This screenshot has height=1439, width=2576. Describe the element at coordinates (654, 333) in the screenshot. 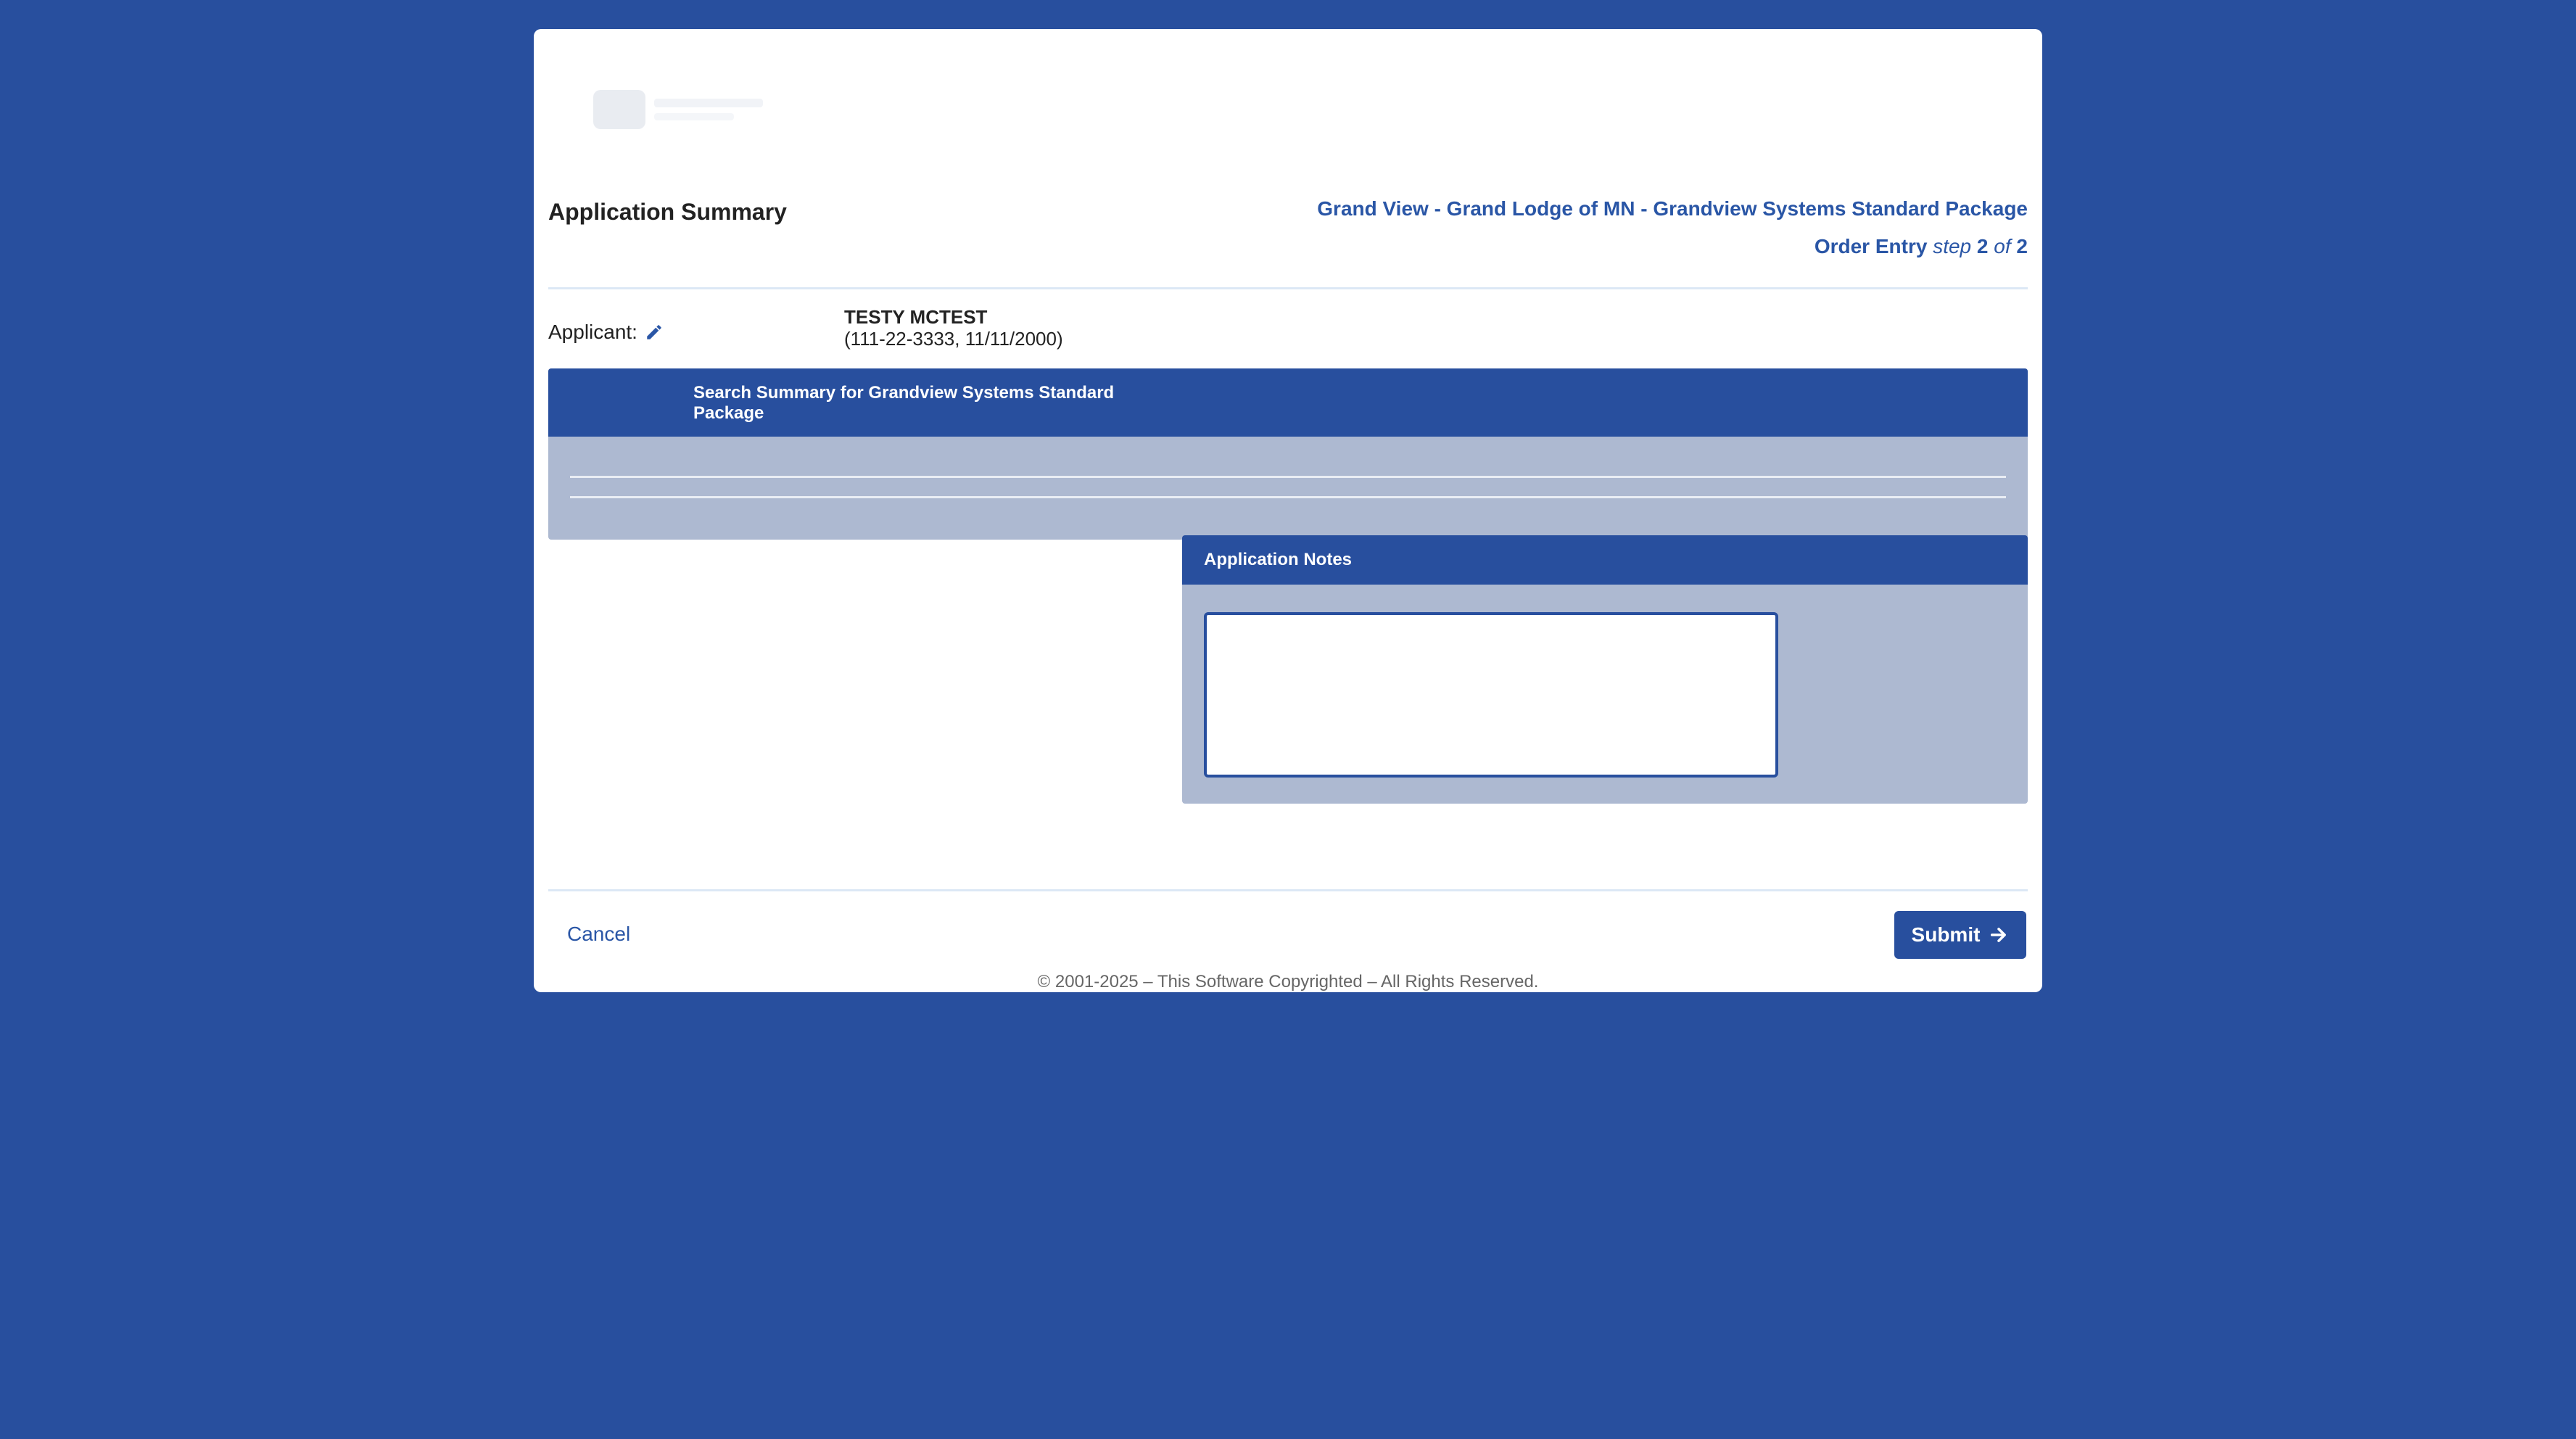

I see `pencil-icon` at that location.